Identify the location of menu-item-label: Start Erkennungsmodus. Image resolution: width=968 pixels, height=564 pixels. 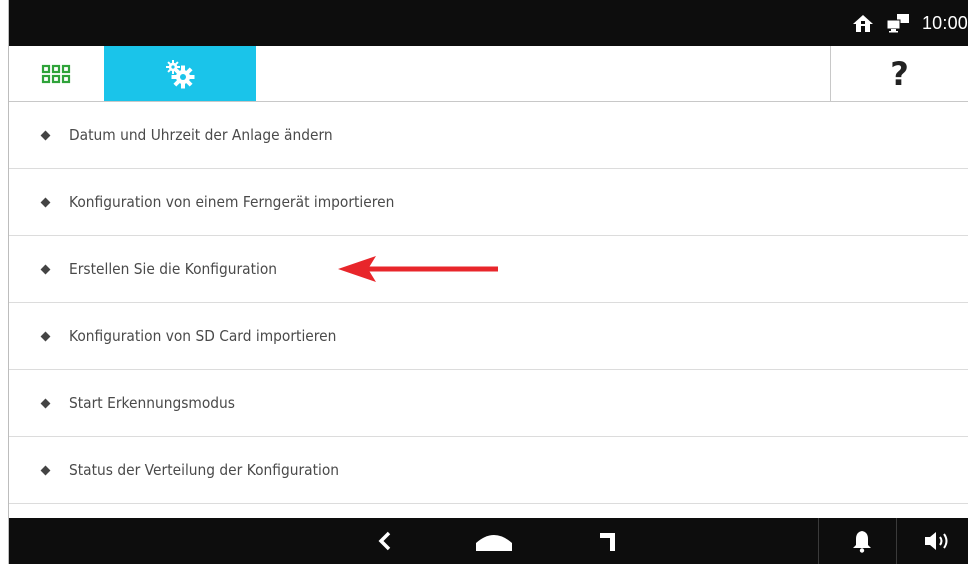
(152, 403).